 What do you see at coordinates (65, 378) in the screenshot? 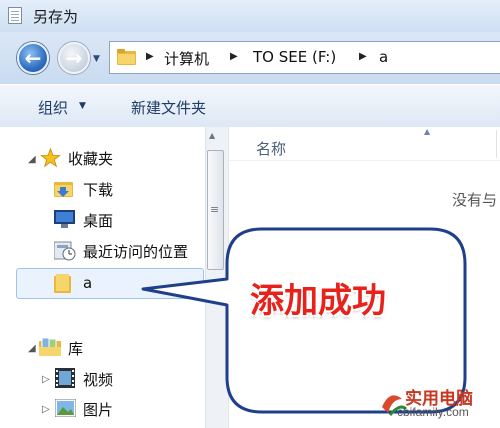
I see `video-icon` at bounding box center [65, 378].